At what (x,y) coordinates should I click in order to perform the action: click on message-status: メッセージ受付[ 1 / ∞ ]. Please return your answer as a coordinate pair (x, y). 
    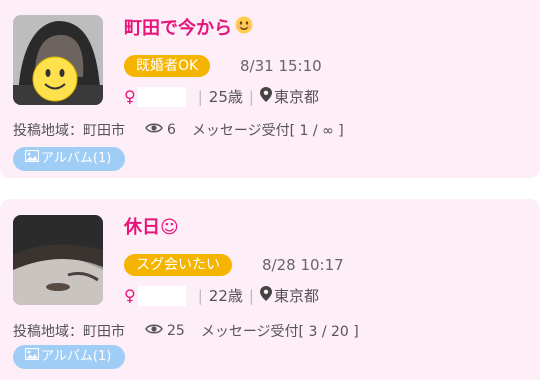
    Looking at the image, I should click on (267, 131).